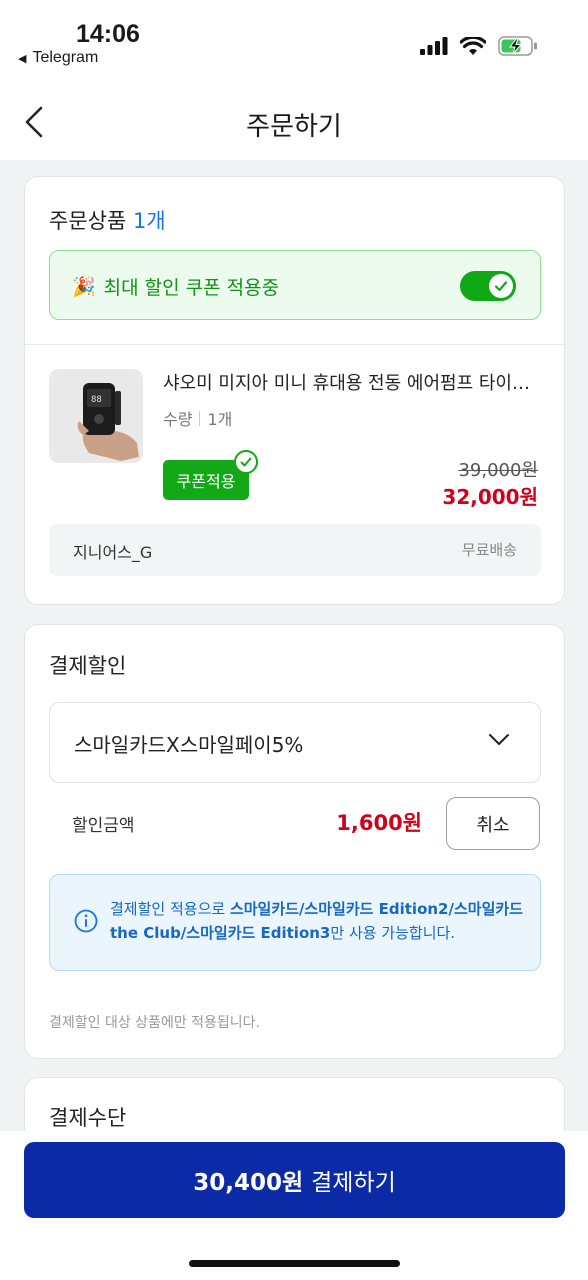 The image size is (588, 1280). I want to click on max-coupon-banner: 🎉 최대 할인 쿠폰 적용중, so click(295, 285).